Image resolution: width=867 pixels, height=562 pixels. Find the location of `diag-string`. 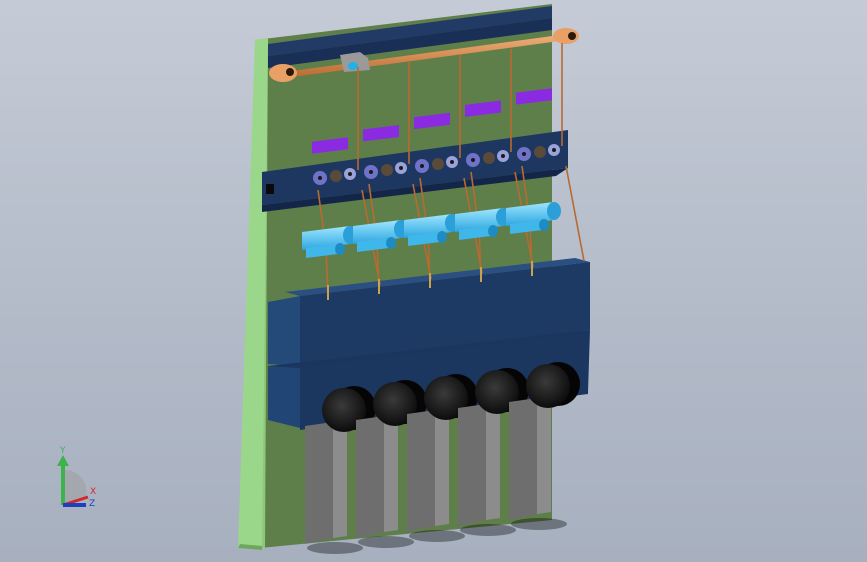

diag-string is located at coordinates (575, 213).